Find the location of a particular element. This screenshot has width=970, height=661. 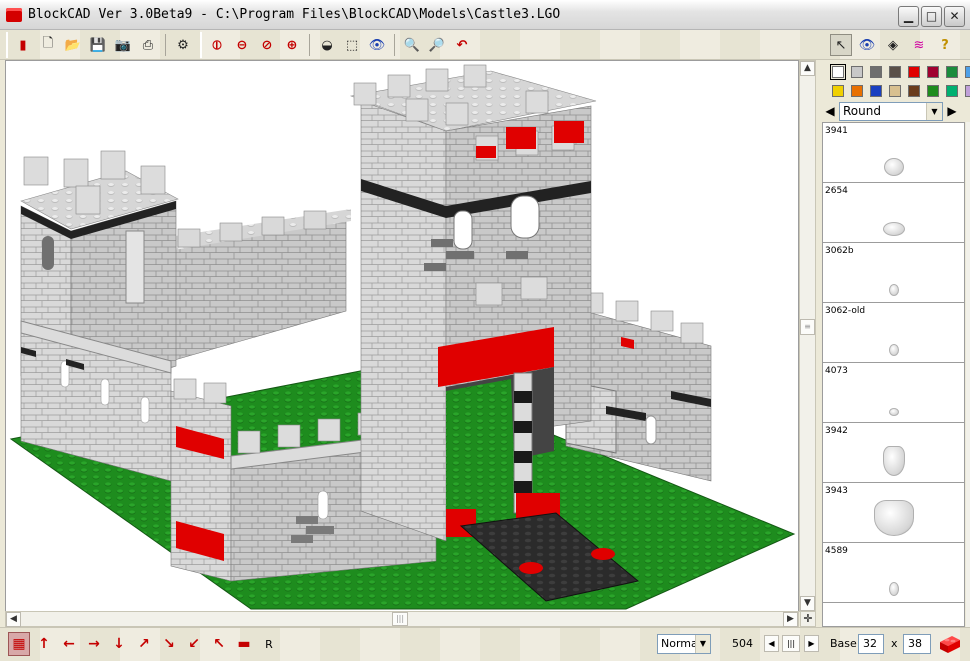

move-se-icon: ↘ is located at coordinates (169, 644).